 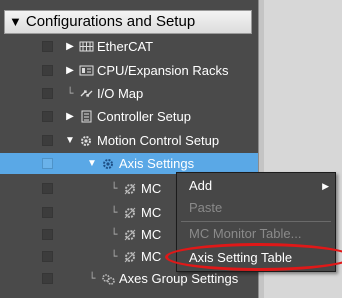 What do you see at coordinates (125, 46) in the screenshot?
I see `tree-item-label: EtherCAT` at bounding box center [125, 46].